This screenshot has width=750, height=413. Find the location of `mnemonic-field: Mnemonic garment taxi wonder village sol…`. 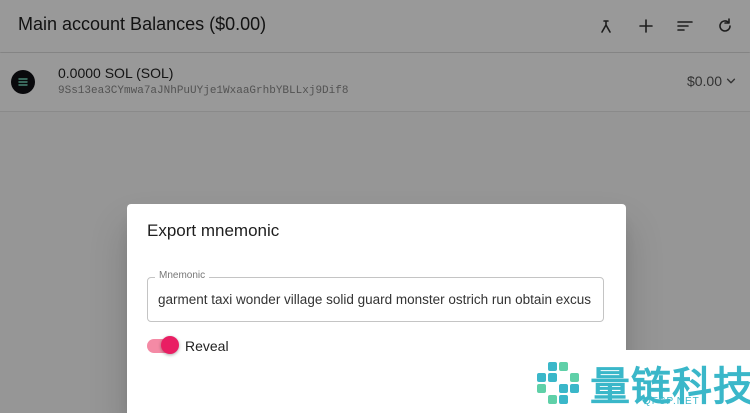

mnemonic-field: Mnemonic garment taxi wonder village sol… is located at coordinates (375, 296).